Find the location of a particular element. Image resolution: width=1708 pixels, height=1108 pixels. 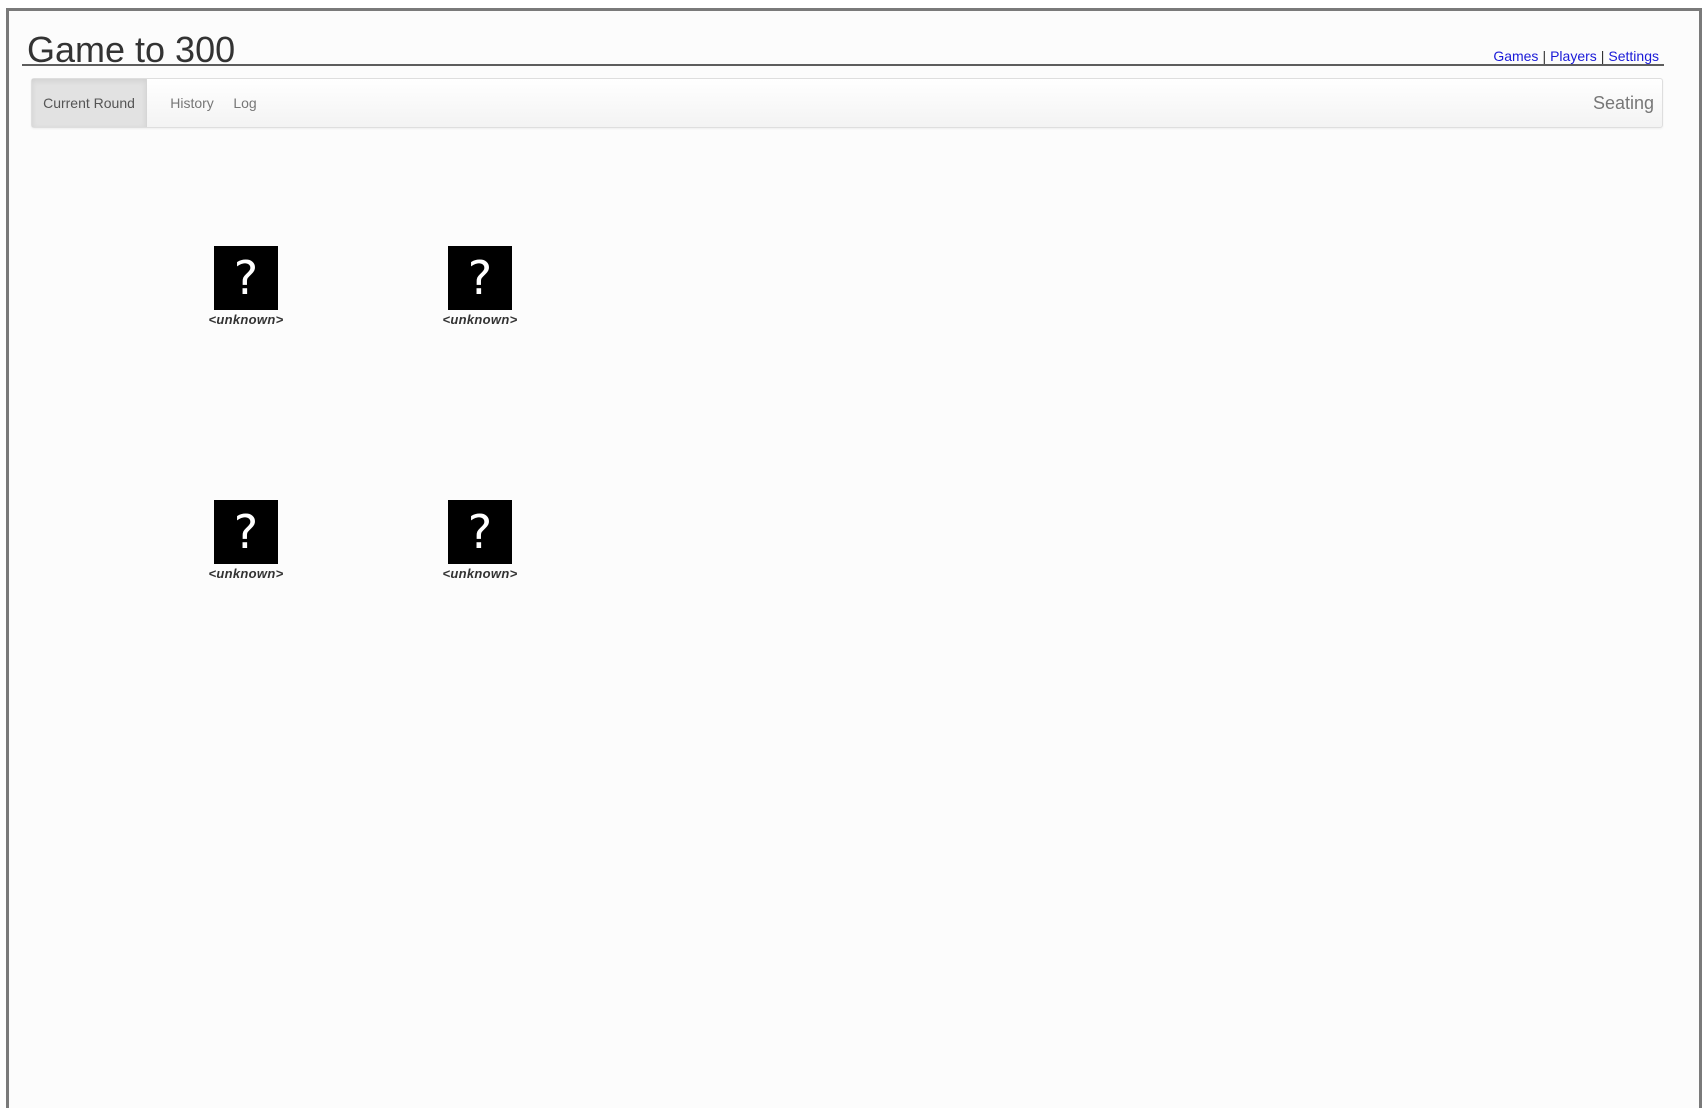

tab-current-round: Current Round is located at coordinates (89, 103).